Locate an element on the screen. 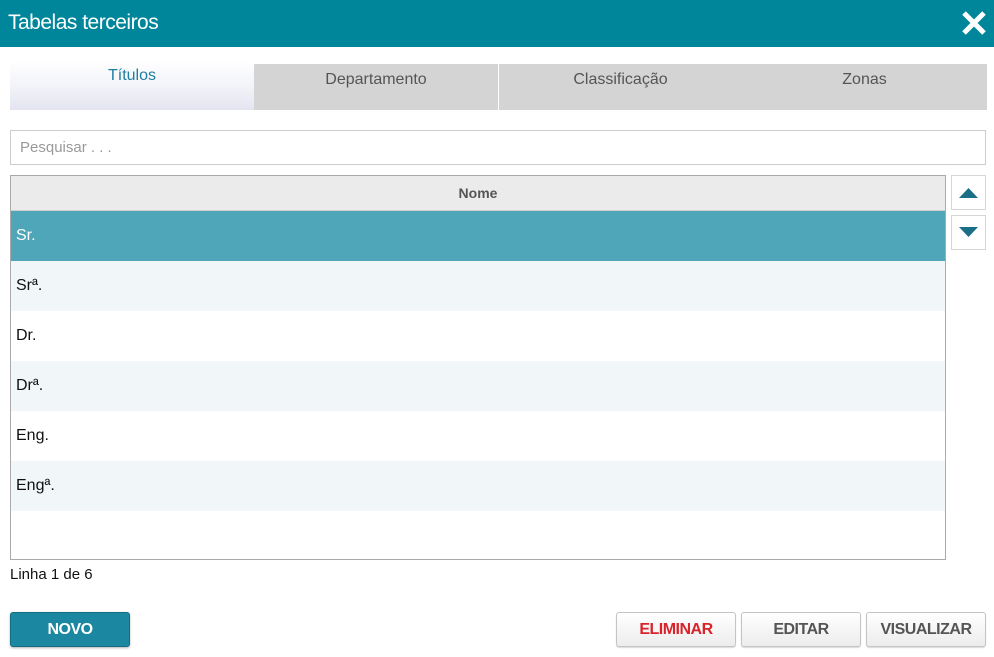 This screenshot has height=657, width=994. table-row: Srª. is located at coordinates (478, 286).